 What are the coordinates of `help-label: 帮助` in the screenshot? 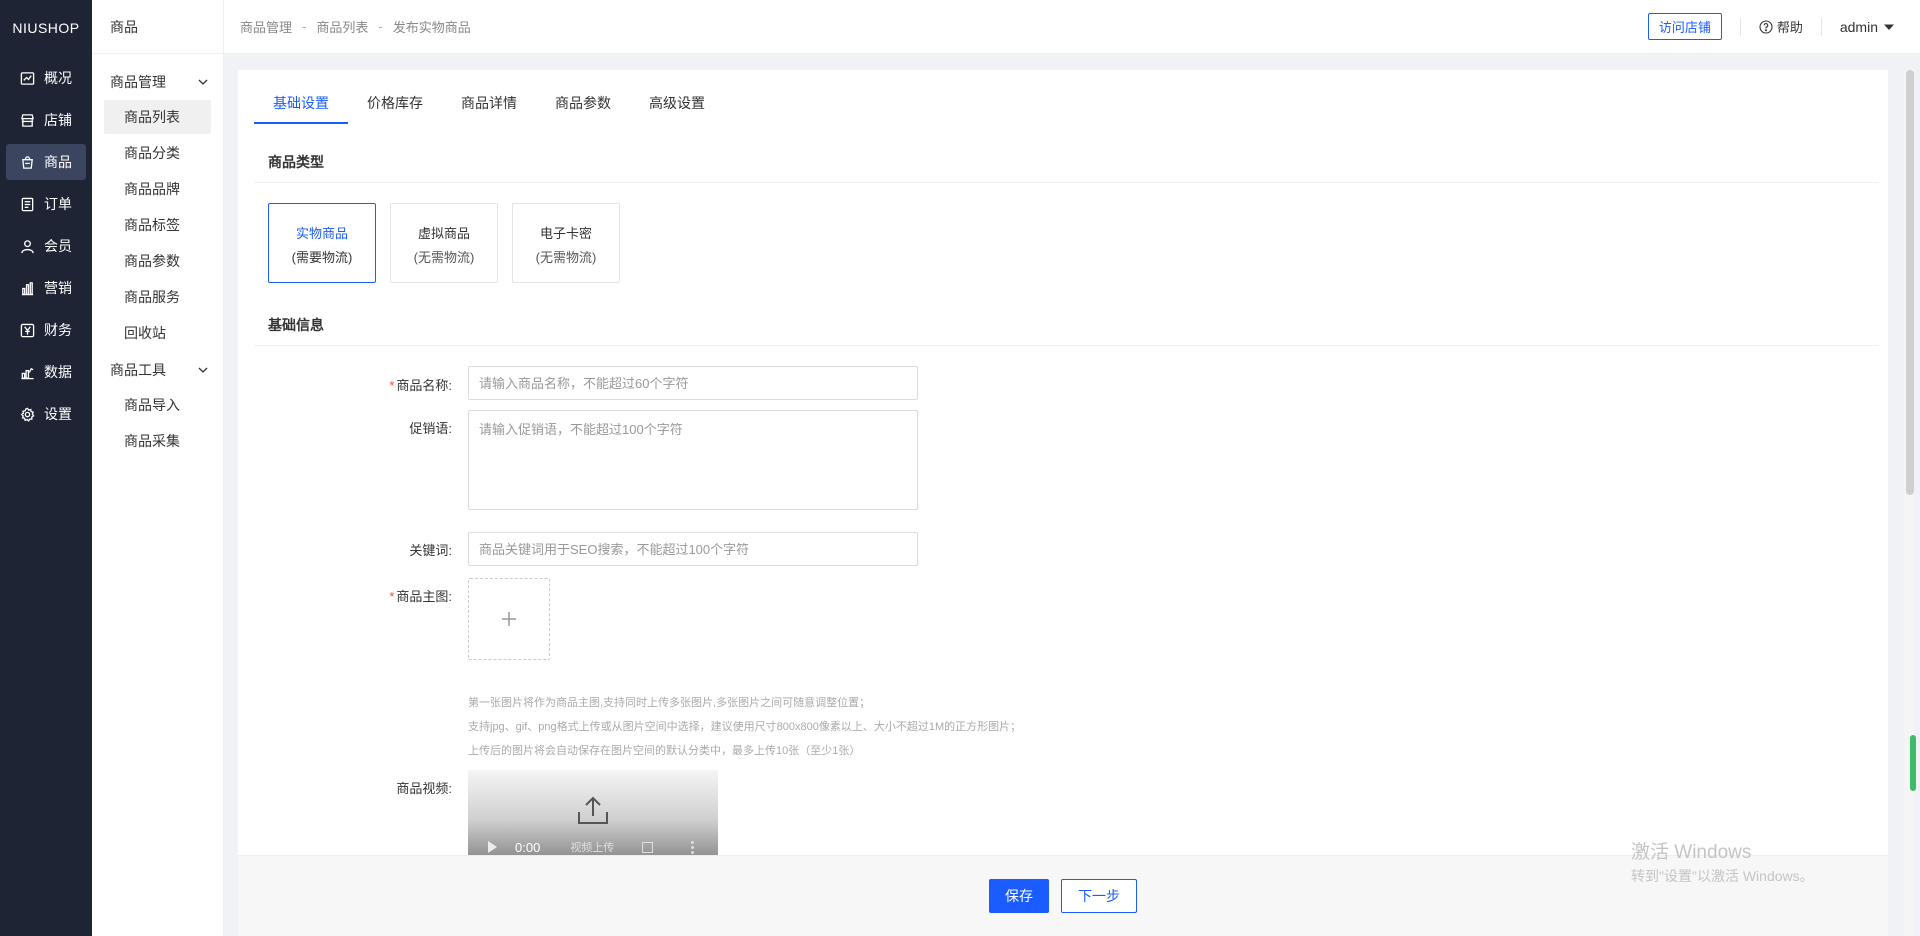 It's located at (1789, 27).